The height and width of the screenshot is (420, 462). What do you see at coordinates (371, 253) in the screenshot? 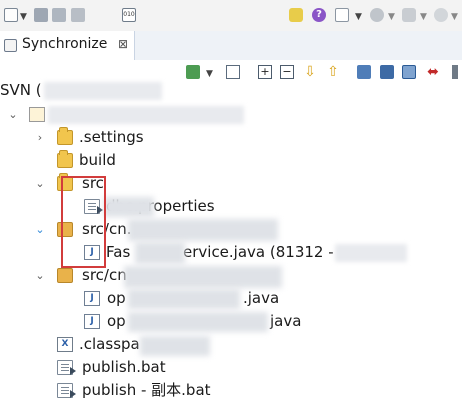
I see `redacted-revision-info` at bounding box center [371, 253].